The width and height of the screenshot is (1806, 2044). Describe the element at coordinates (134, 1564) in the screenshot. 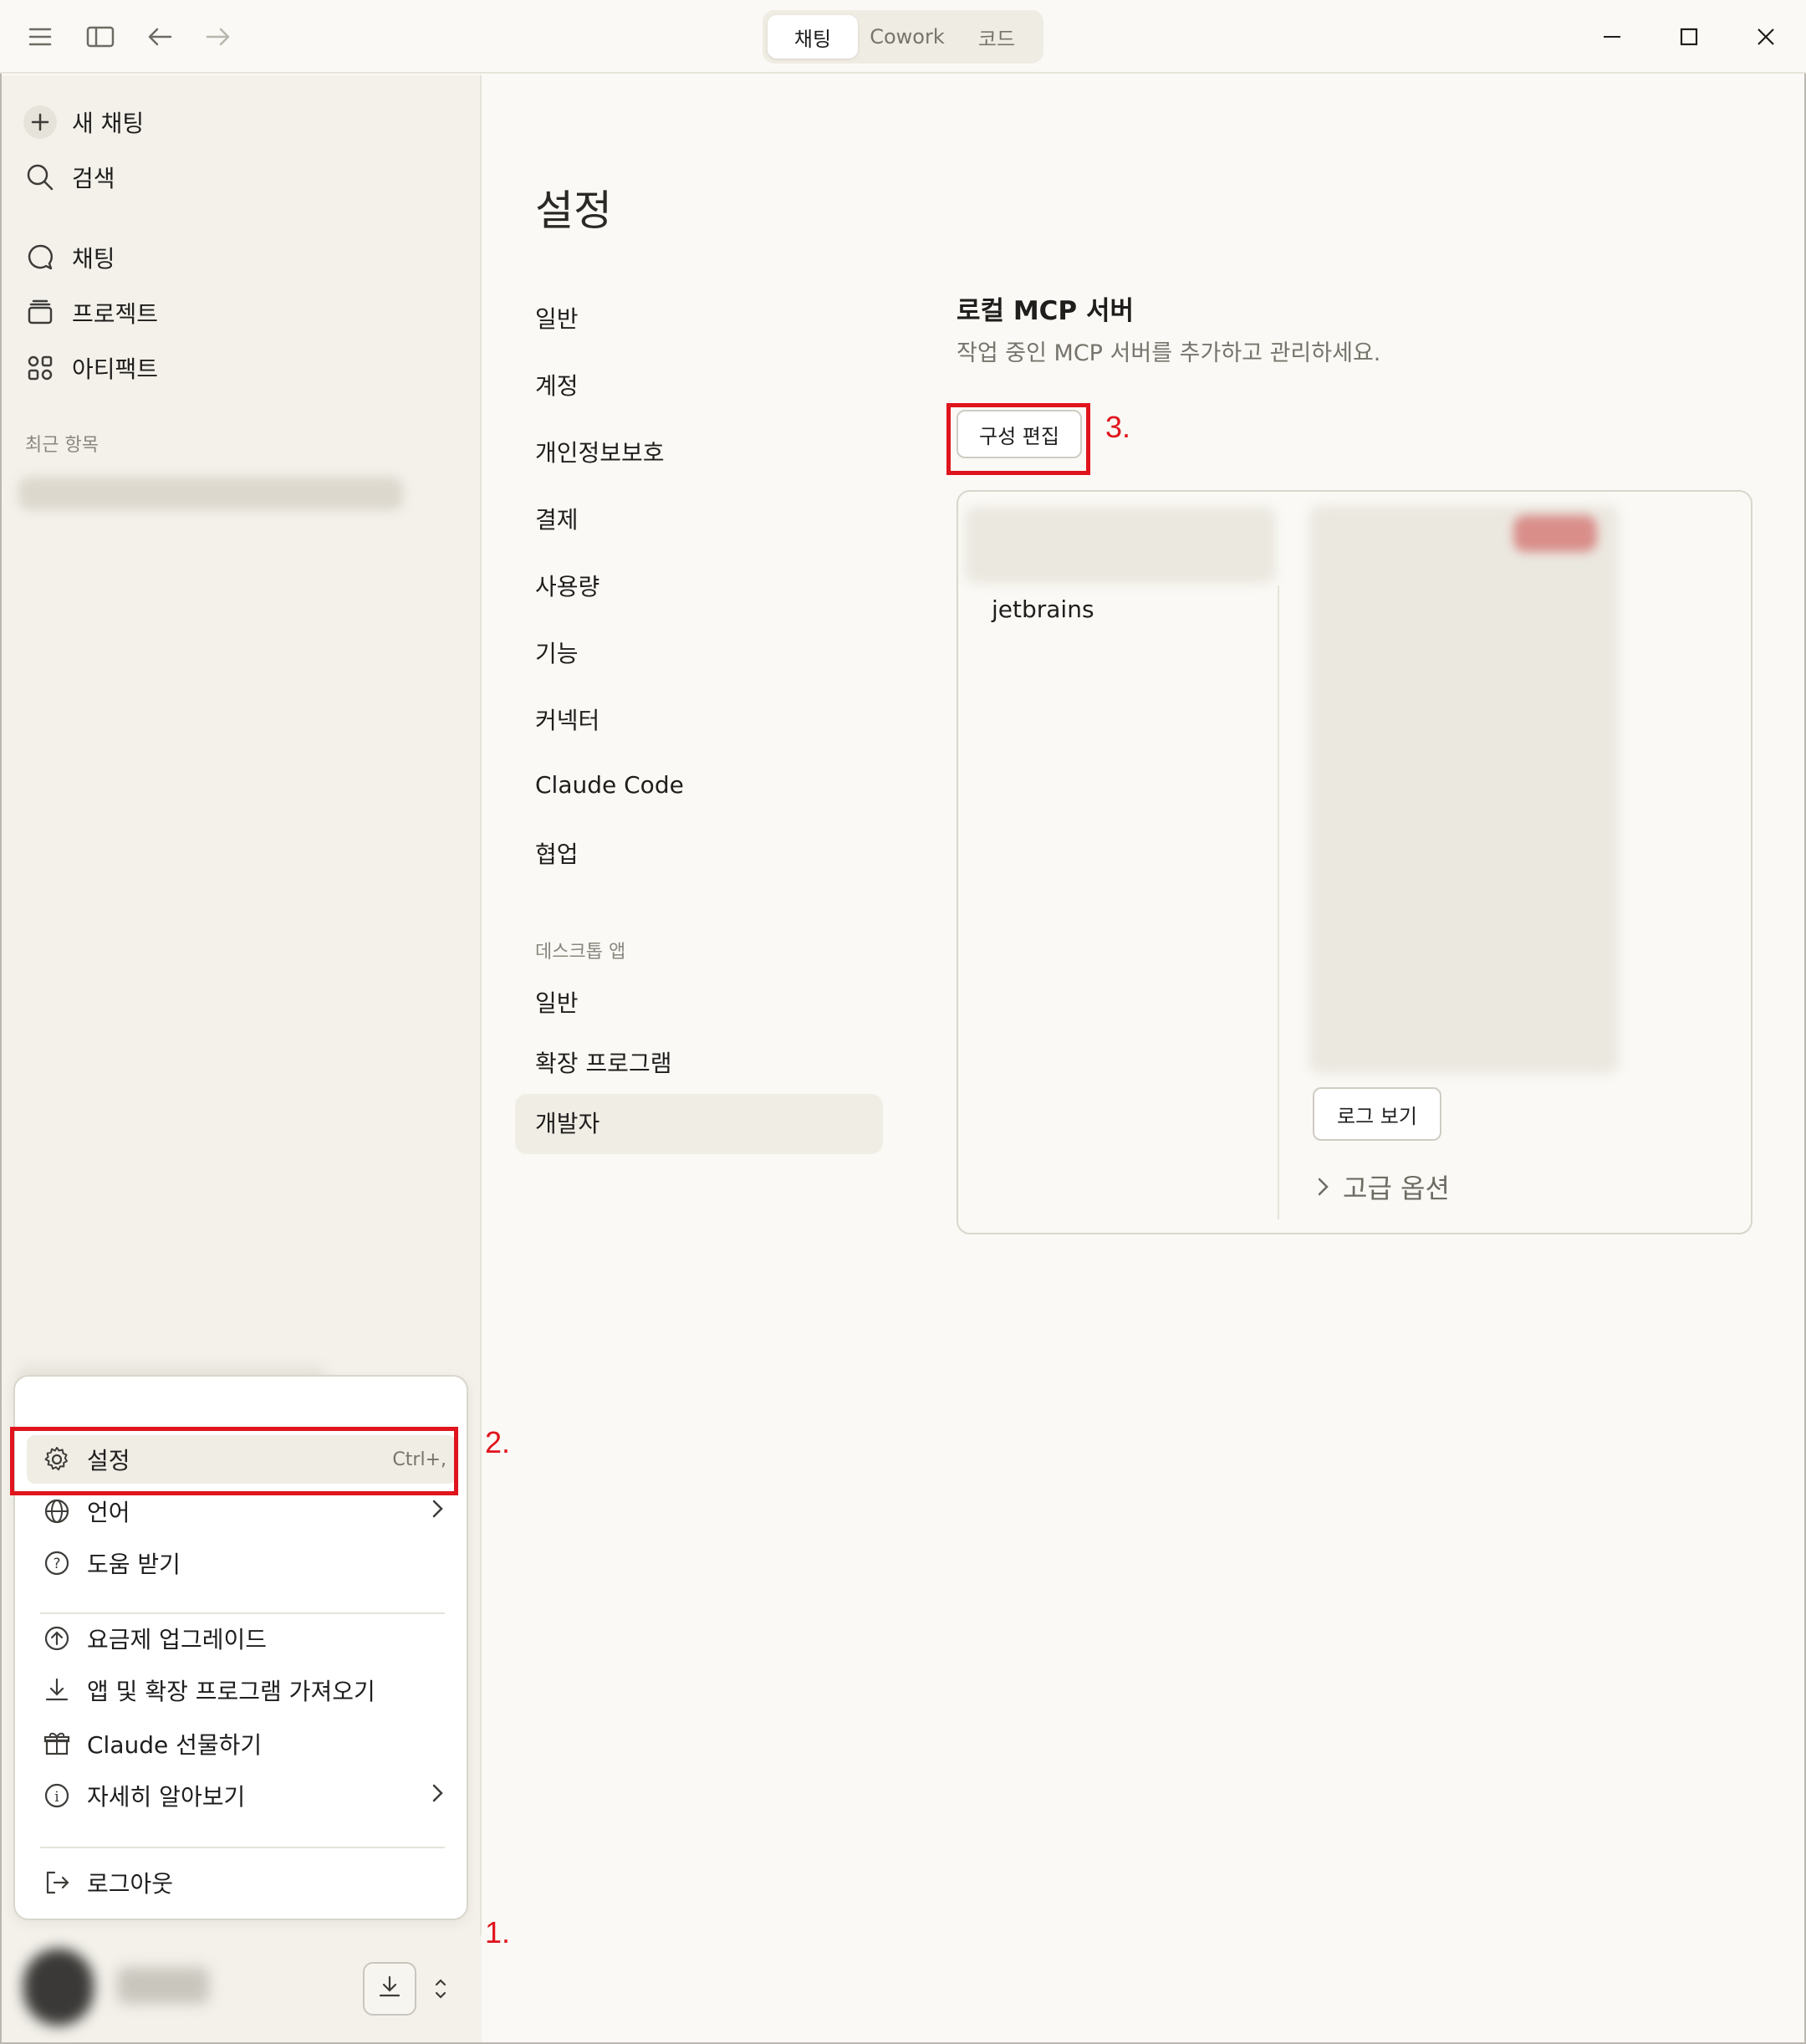

I see `menu-item-label: 도움 받기` at that location.